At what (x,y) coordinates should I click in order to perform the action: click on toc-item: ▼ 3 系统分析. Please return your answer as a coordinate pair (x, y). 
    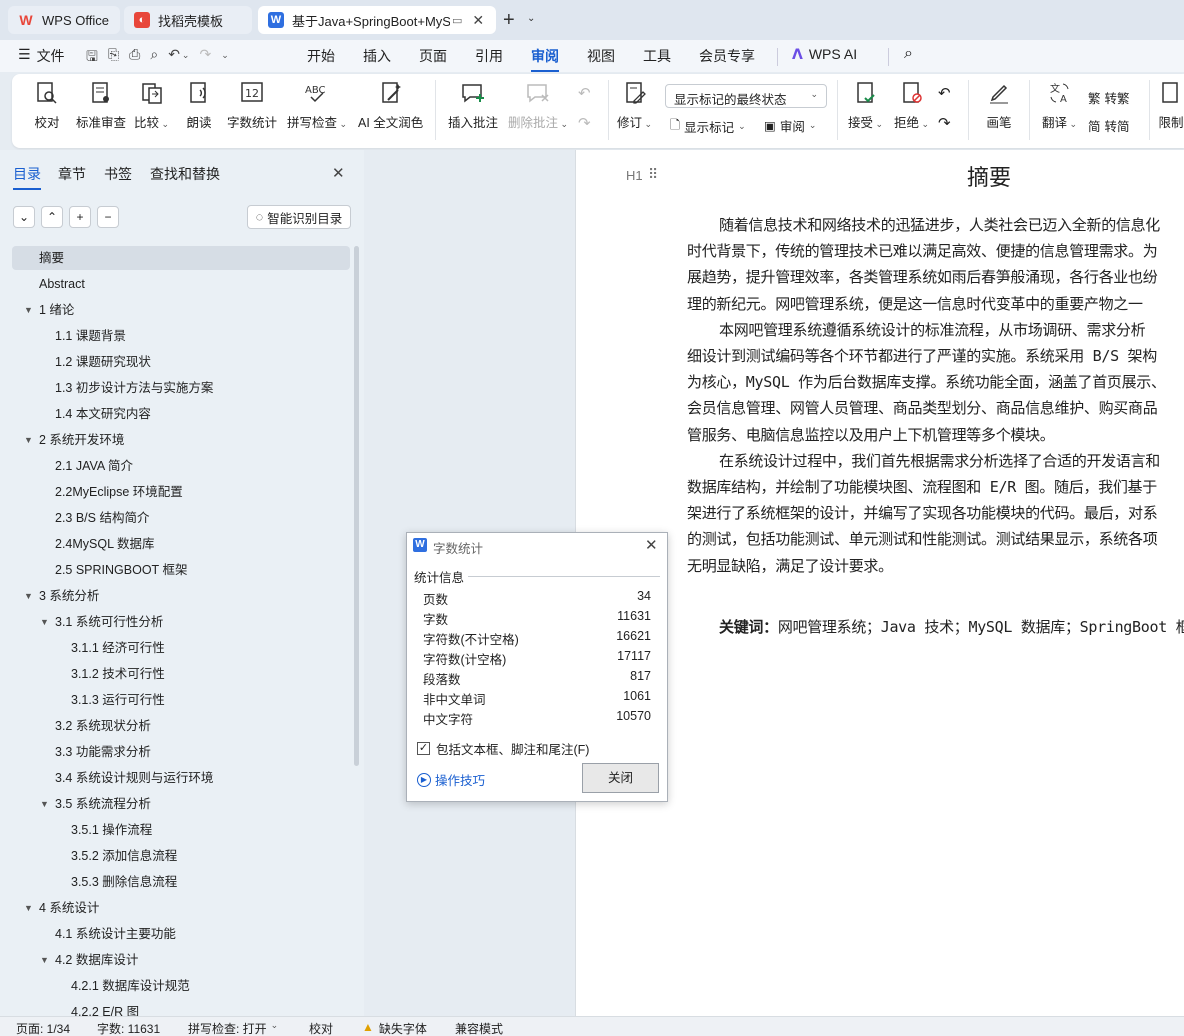
    Looking at the image, I should click on (175, 596).